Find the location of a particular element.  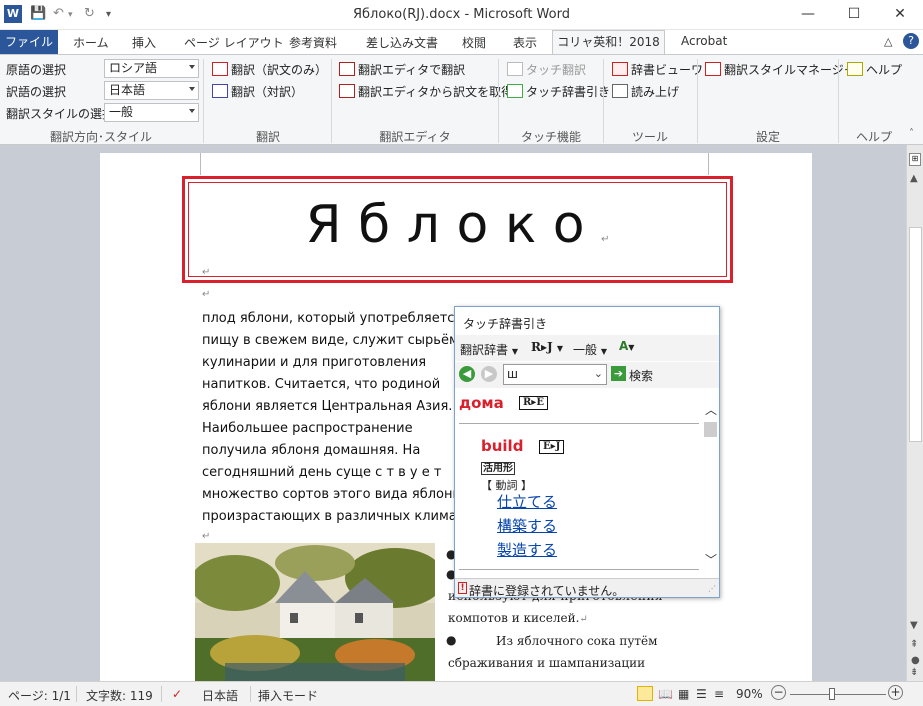

tab-home: ホーム is located at coordinates (91, 42).